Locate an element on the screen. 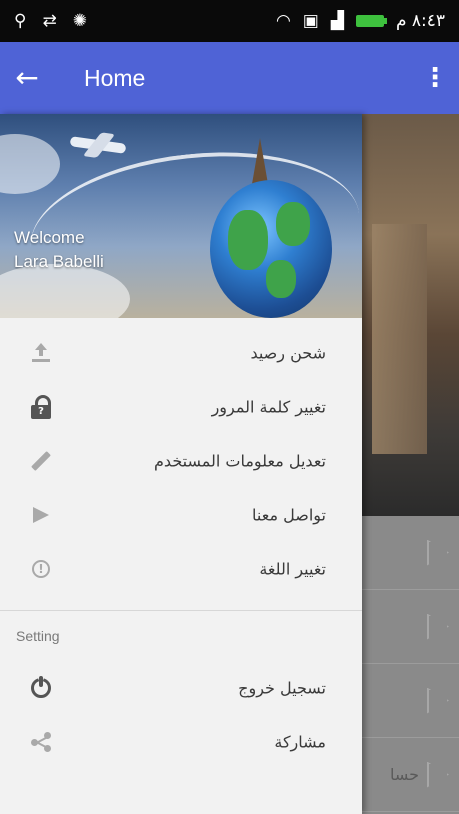  partial-label: حسا is located at coordinates (404, 774).